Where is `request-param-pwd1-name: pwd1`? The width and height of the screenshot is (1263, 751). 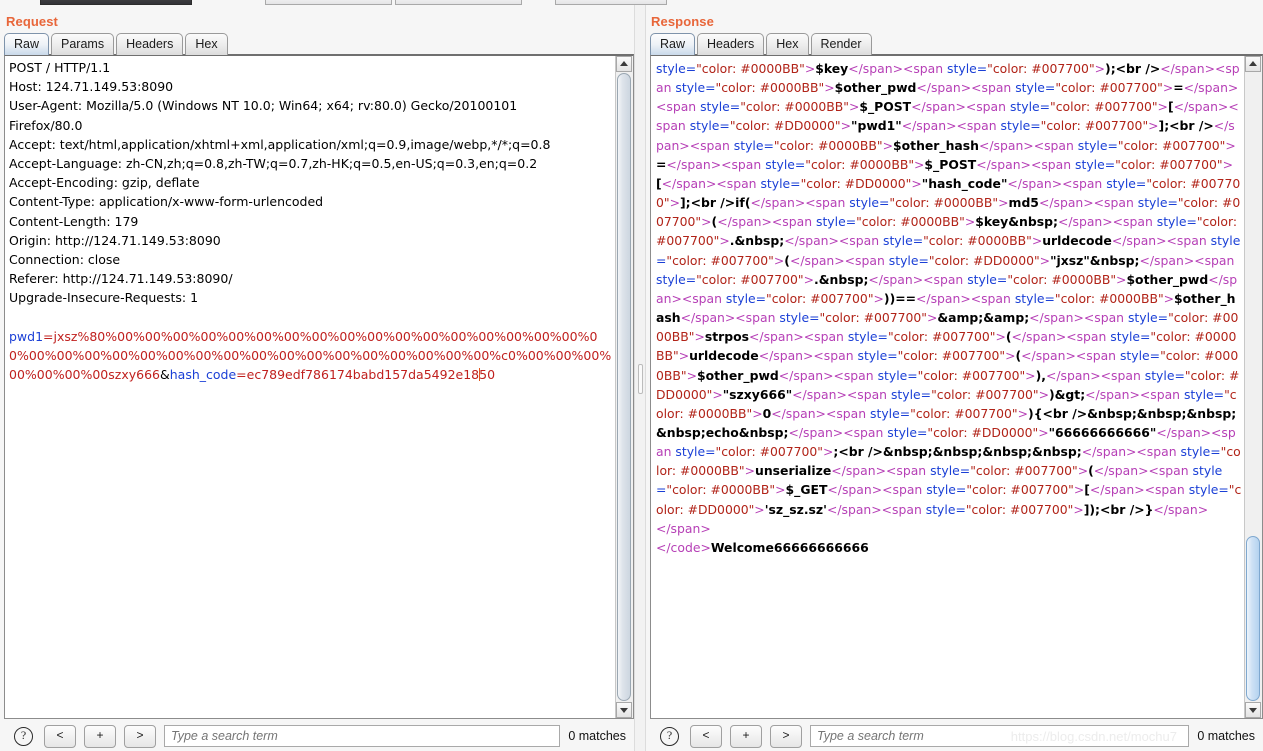 request-param-pwd1-name: pwd1 is located at coordinates (26, 336).